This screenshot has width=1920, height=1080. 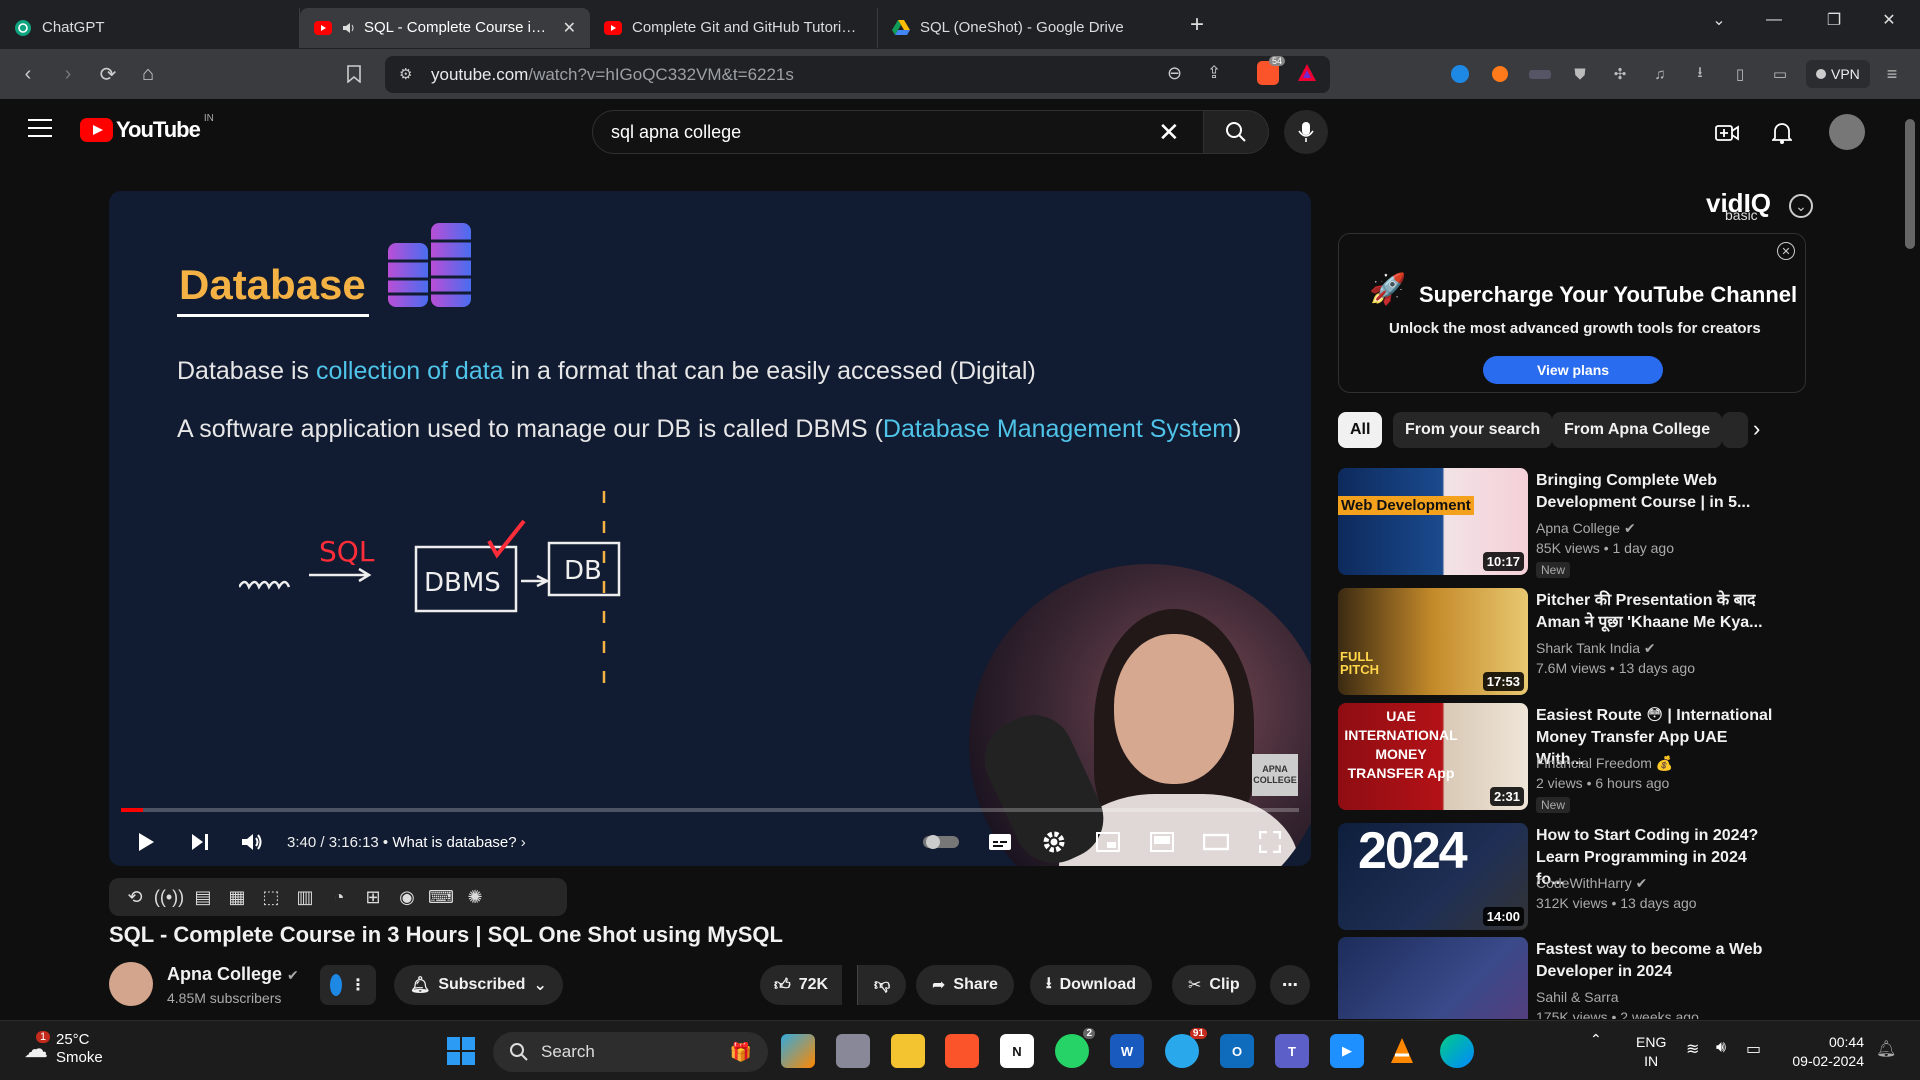 I want to click on chip-from-your-search: From your search, so click(x=1473, y=430).